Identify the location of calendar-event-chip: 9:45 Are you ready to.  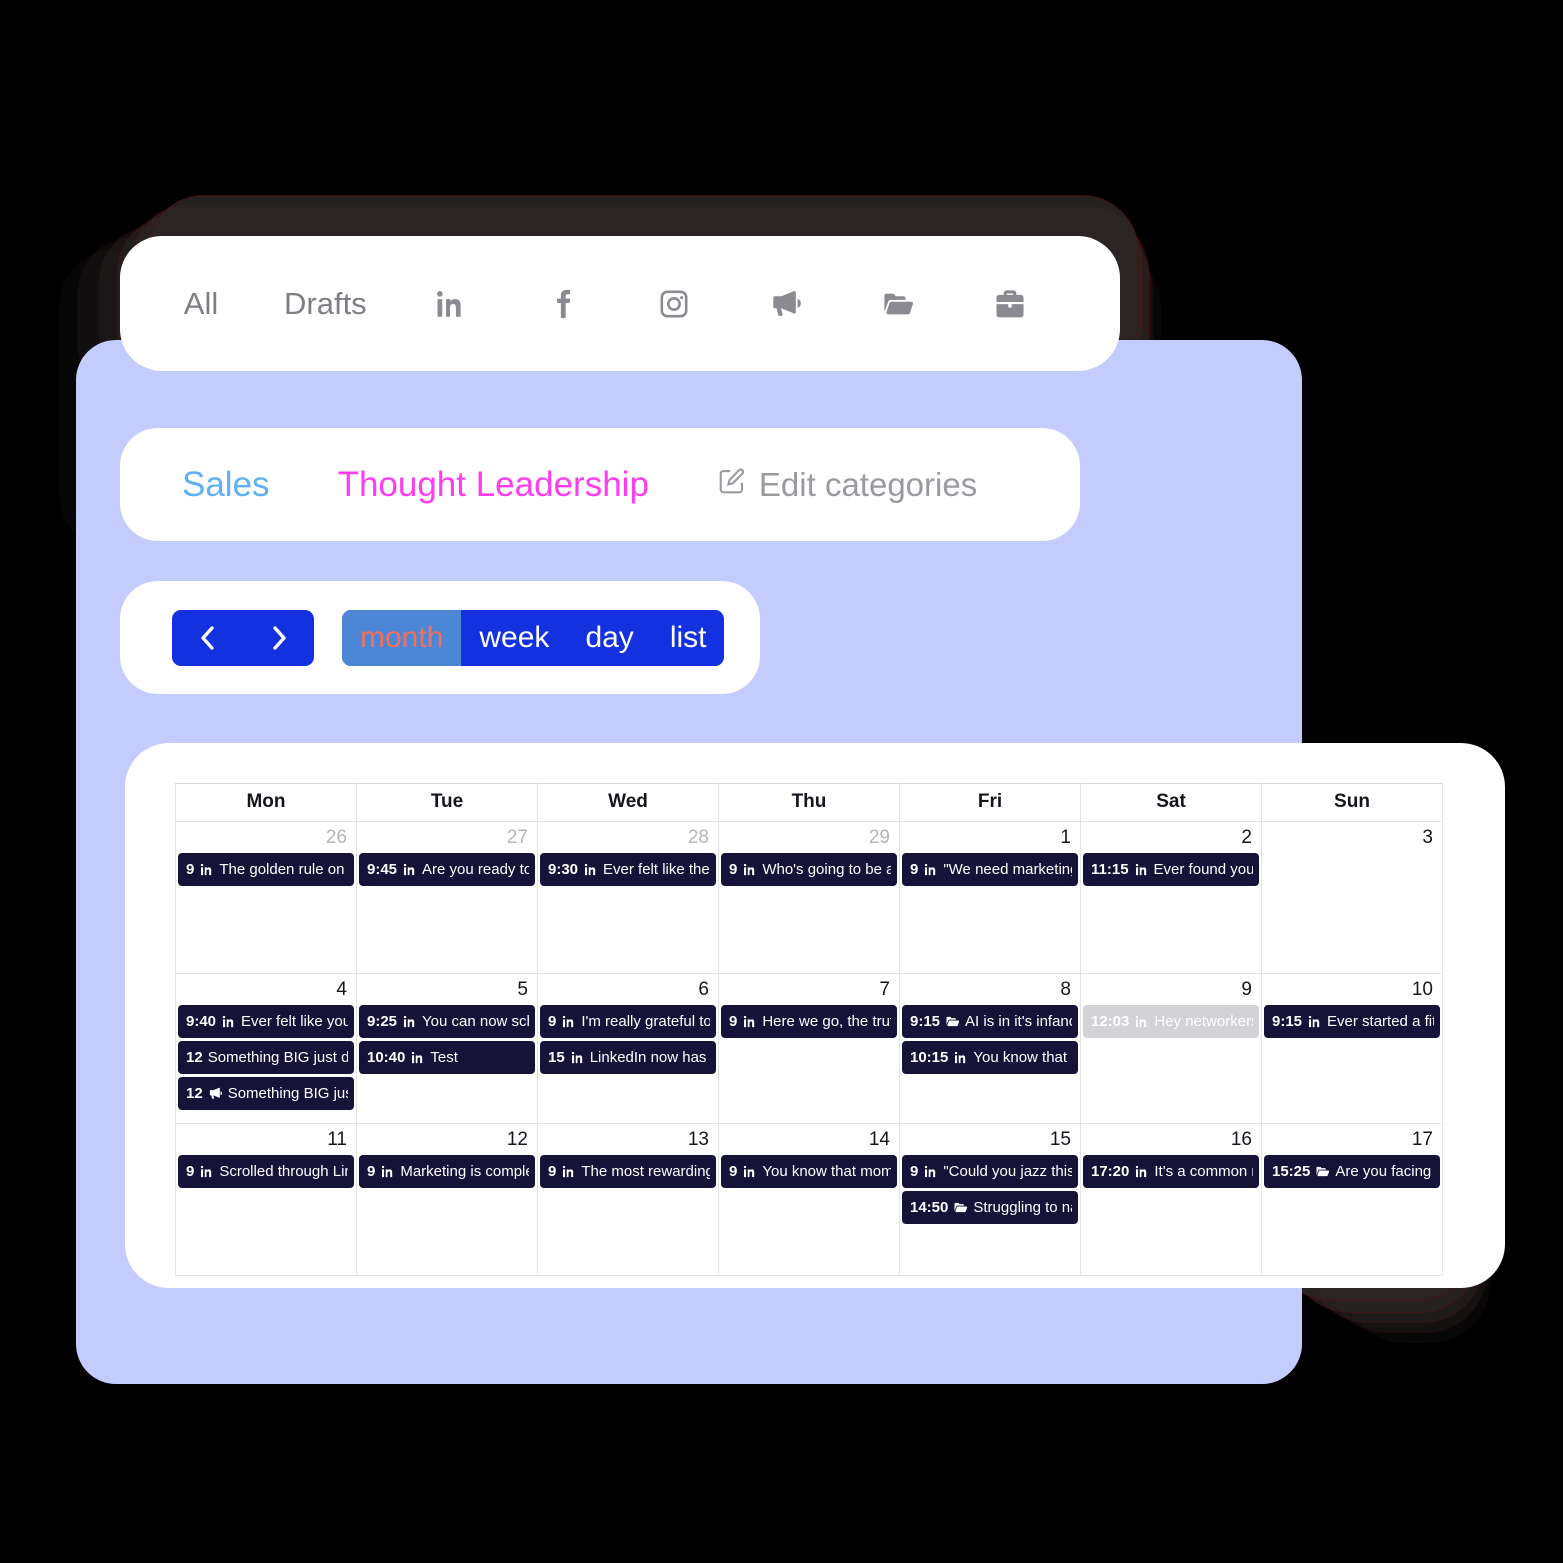
(447, 869).